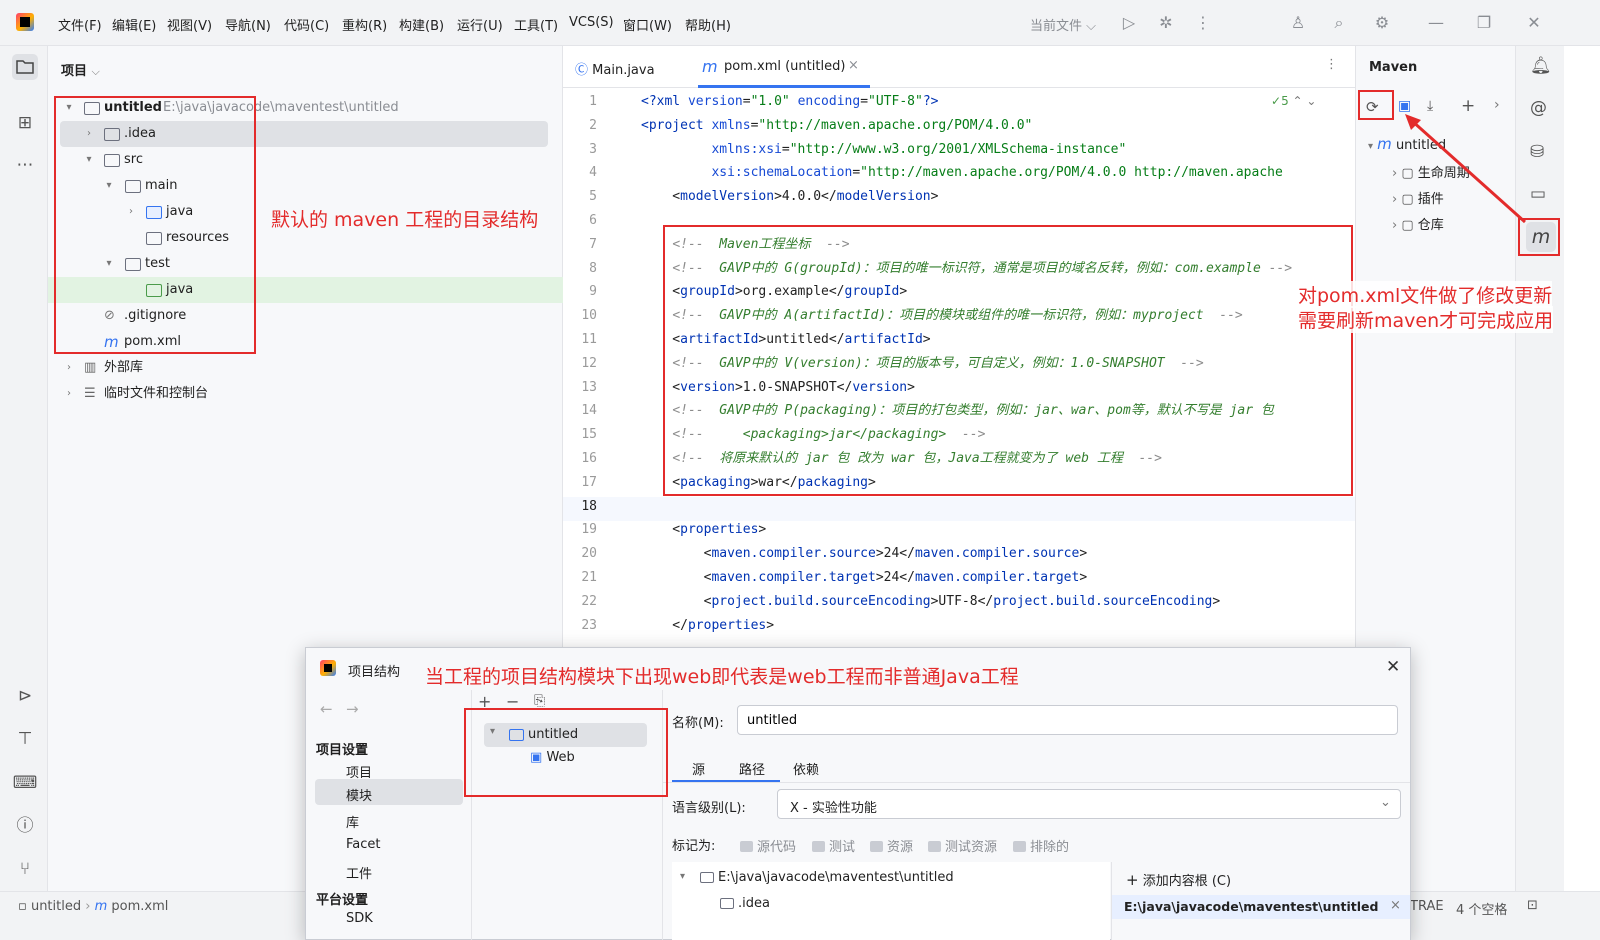  What do you see at coordinates (1371, 146) in the screenshot?
I see `chevron-down-icon: ▾` at bounding box center [1371, 146].